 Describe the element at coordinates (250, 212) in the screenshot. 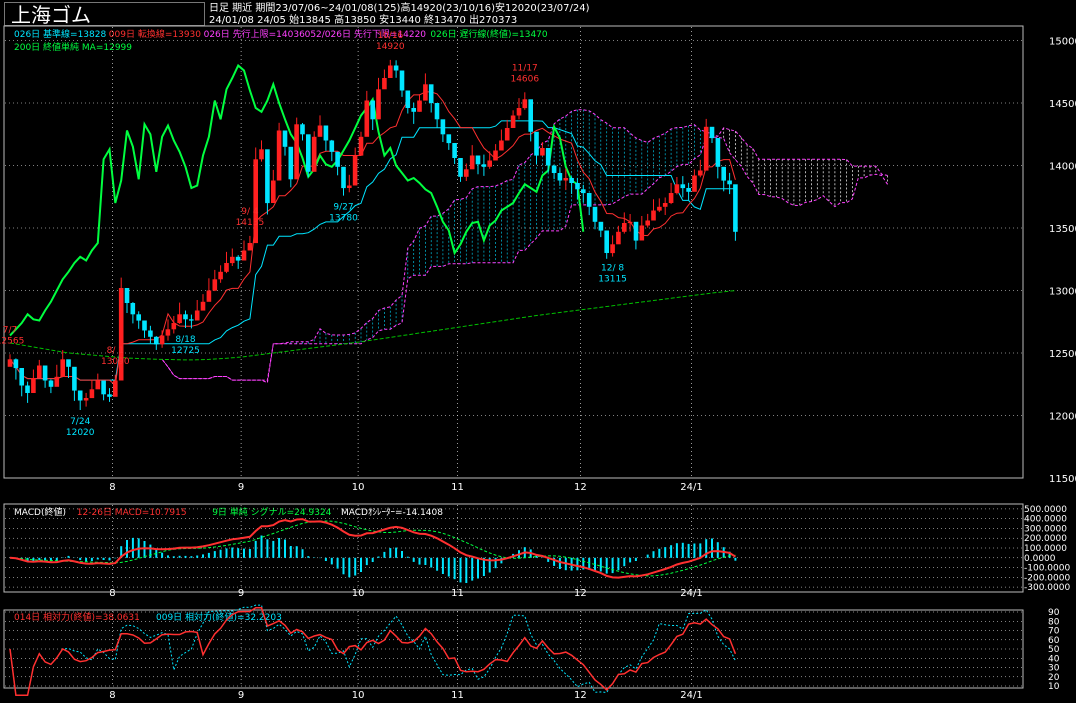

I see `annotation-date: 9/ 4` at that location.